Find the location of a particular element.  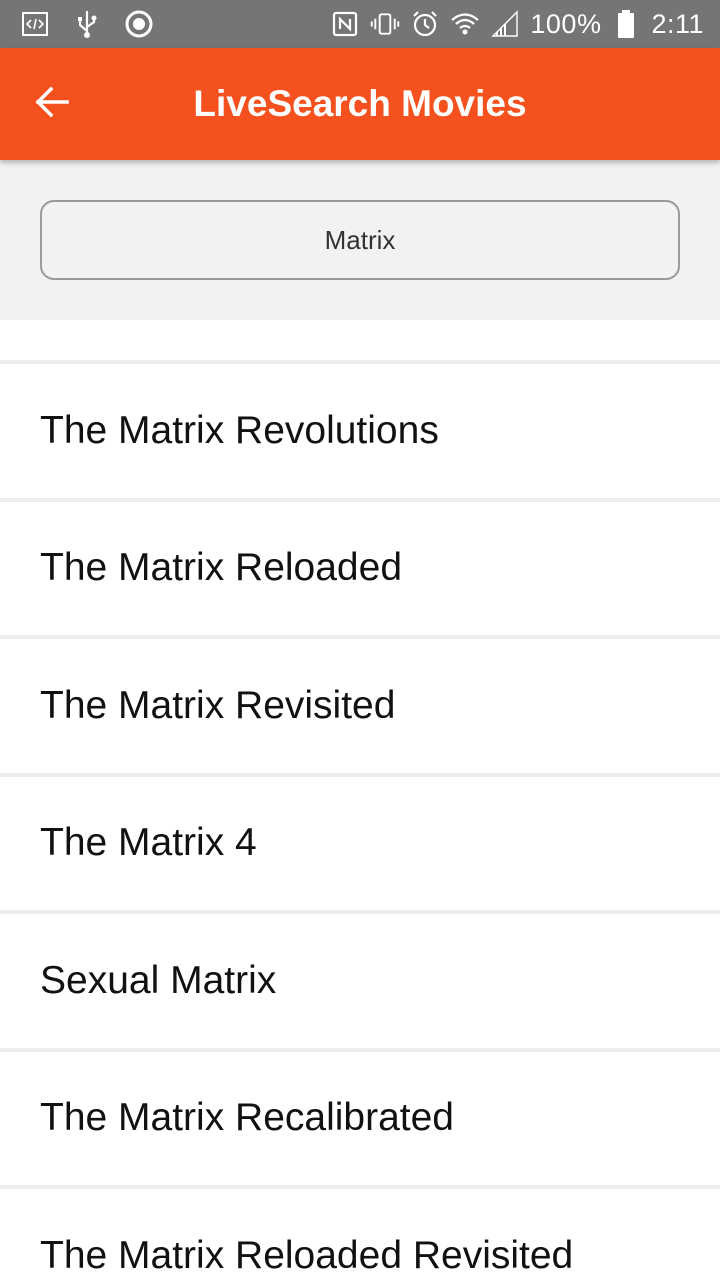

usb-icon is located at coordinates (87, 24).